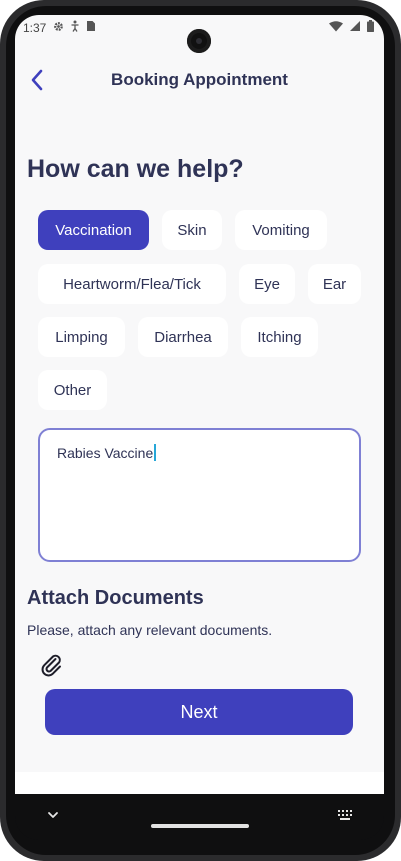  I want to click on chip-other: Other, so click(72, 390).